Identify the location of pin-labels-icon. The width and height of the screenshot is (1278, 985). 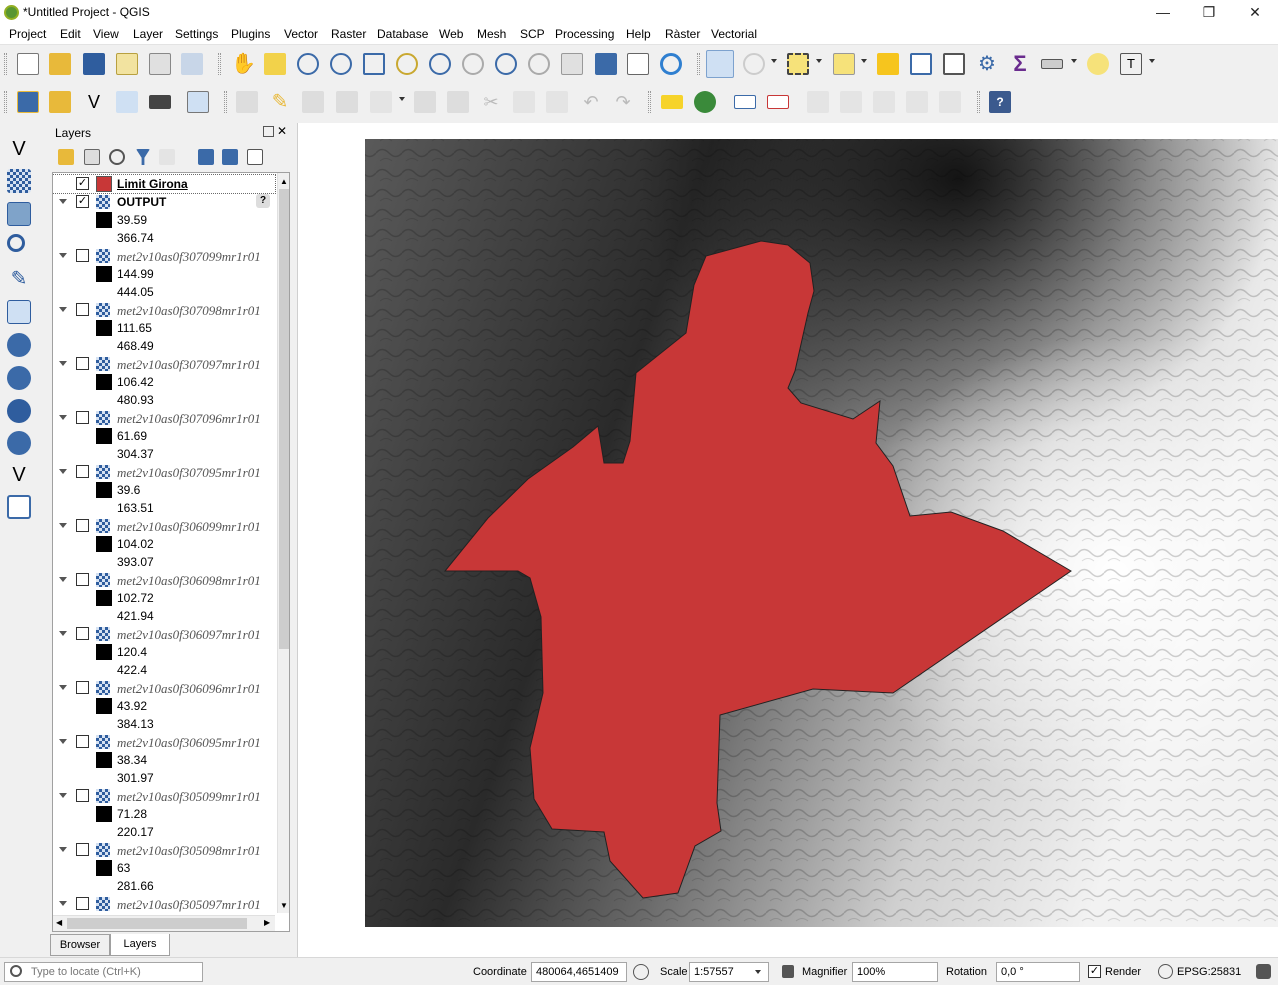
(745, 102).